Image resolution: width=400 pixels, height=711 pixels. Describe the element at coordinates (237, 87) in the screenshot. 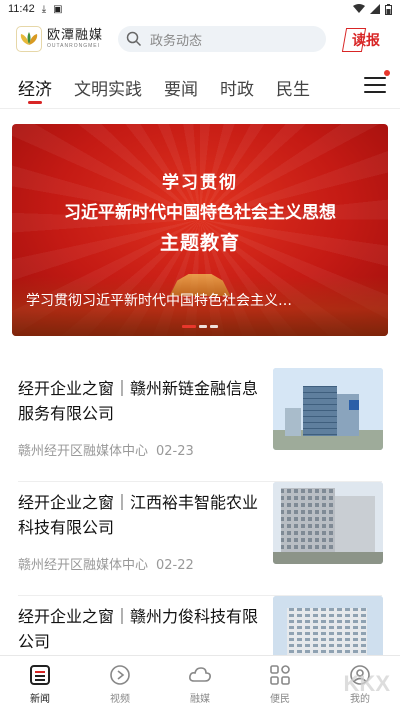

I see `tab-politics: 时政` at that location.